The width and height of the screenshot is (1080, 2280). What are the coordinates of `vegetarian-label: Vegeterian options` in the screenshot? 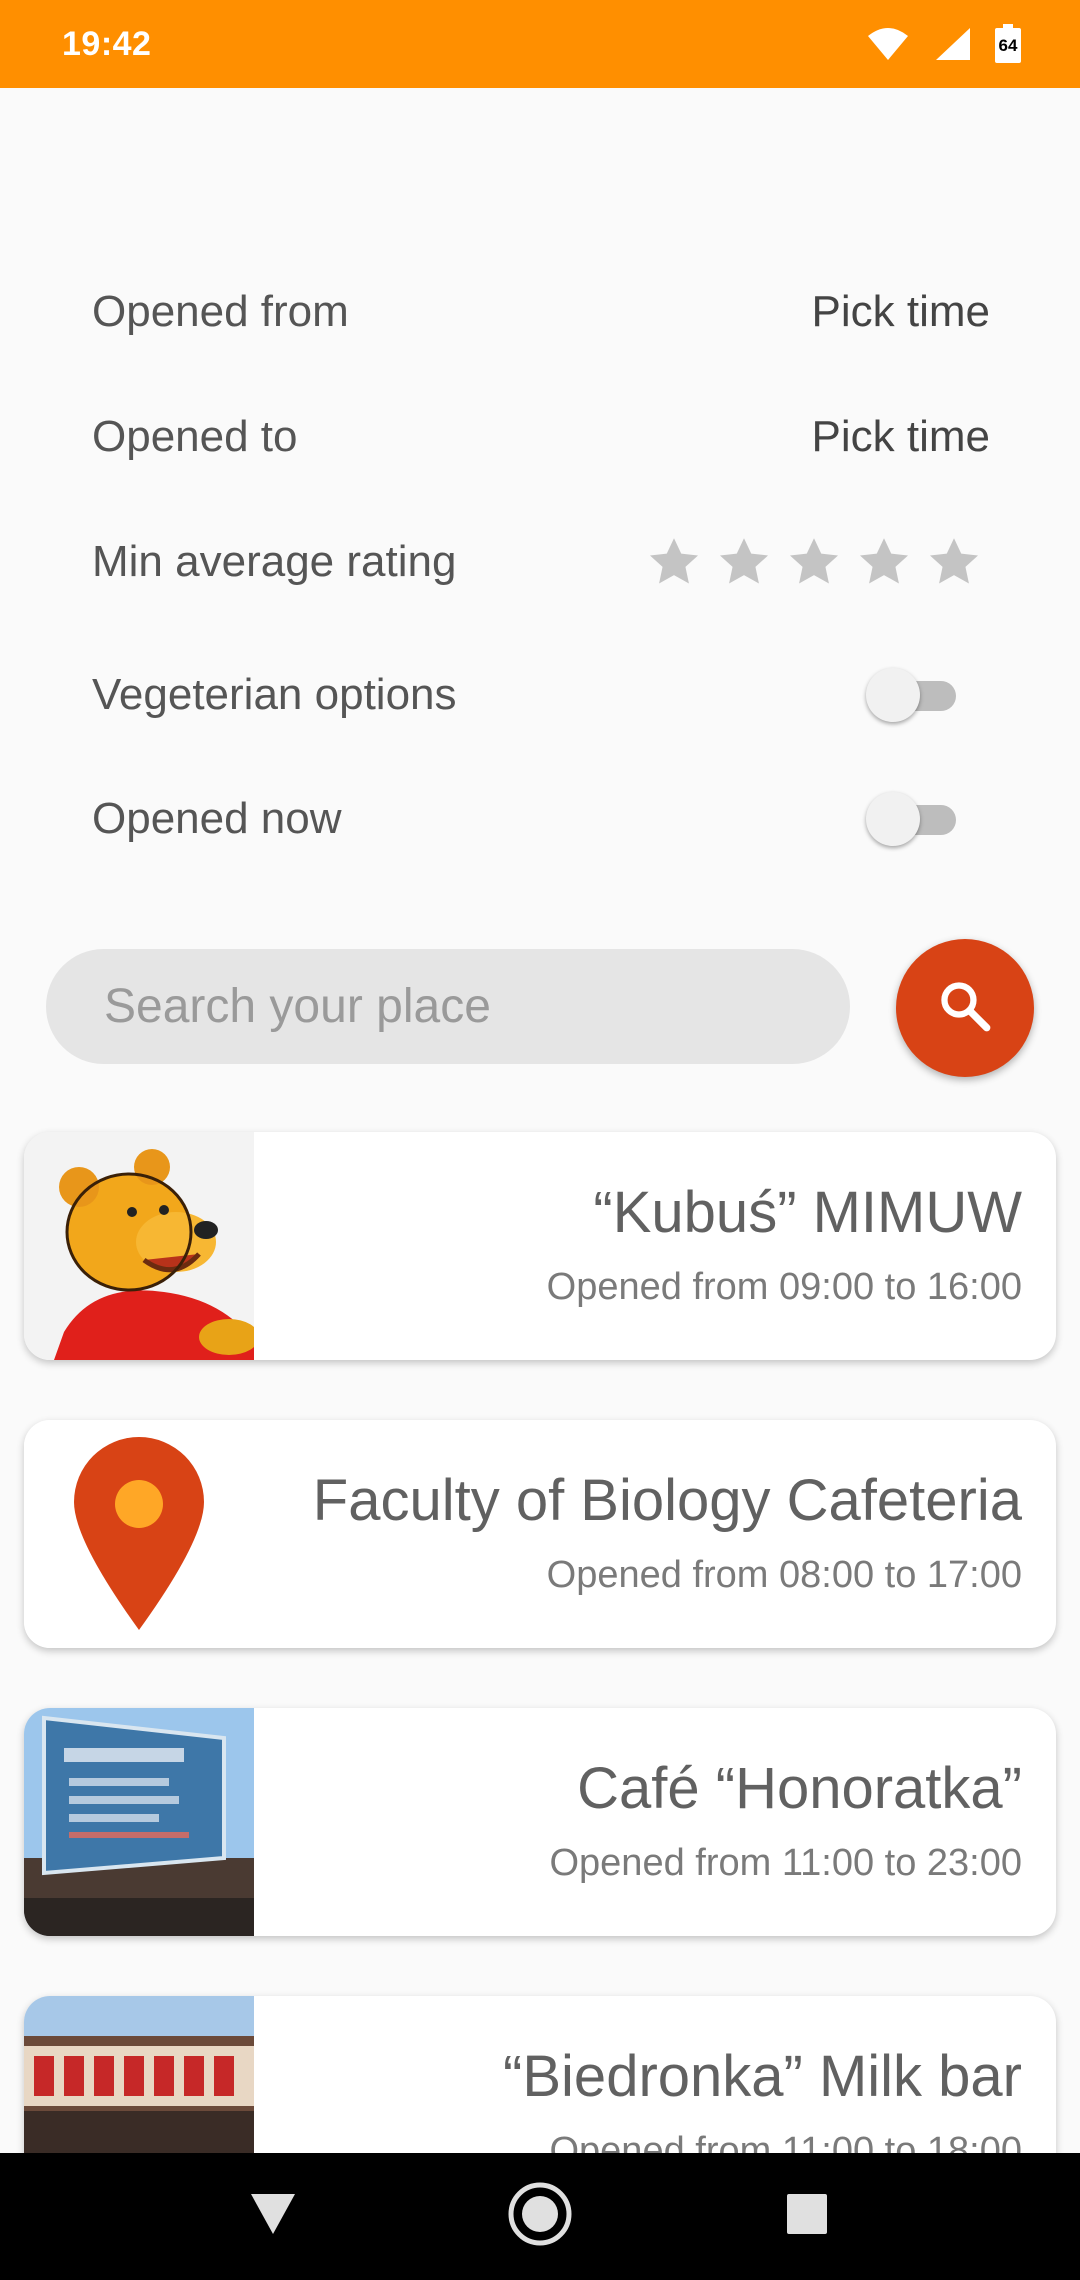 It's located at (274, 694).